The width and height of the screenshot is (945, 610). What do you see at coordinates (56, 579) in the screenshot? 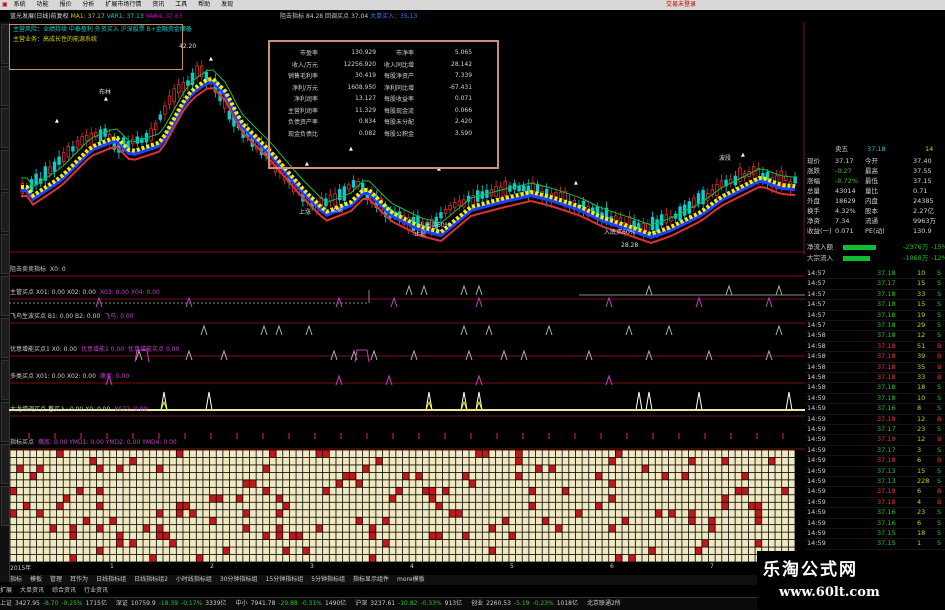
I see `indicator-tab: 管理` at bounding box center [56, 579].